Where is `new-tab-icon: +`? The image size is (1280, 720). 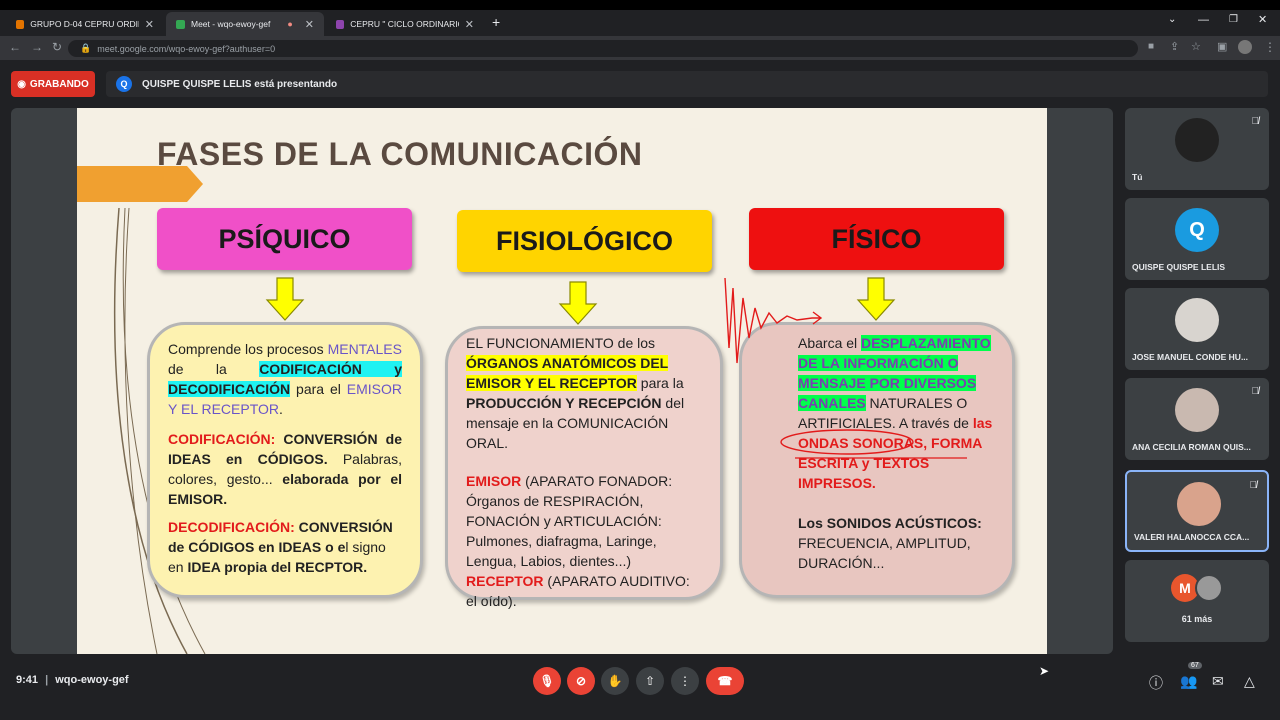 new-tab-icon: + is located at coordinates (496, 22).